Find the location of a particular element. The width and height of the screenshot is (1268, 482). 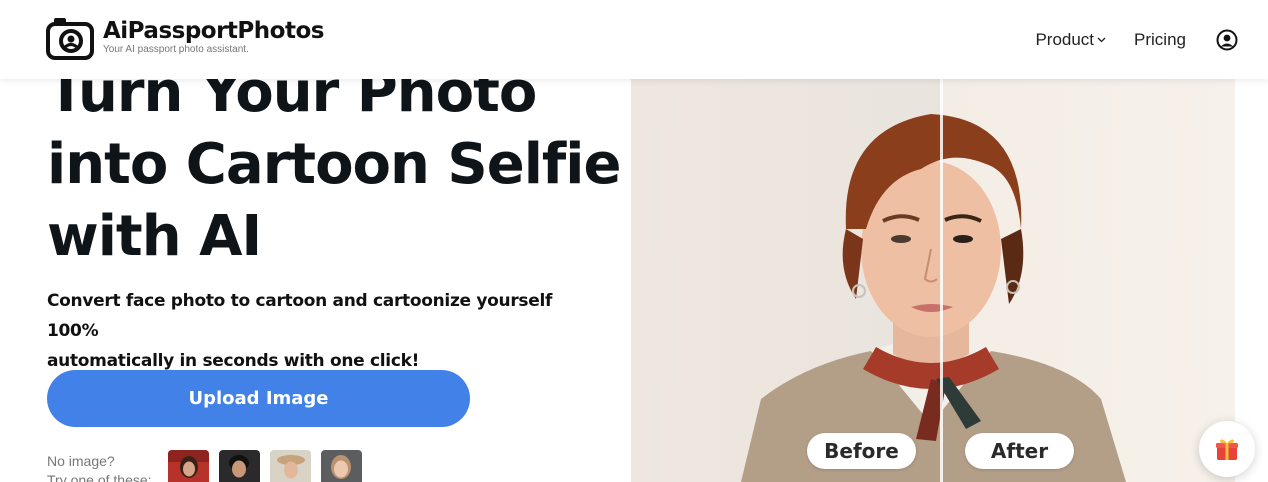

gift-button is located at coordinates (1227, 449).